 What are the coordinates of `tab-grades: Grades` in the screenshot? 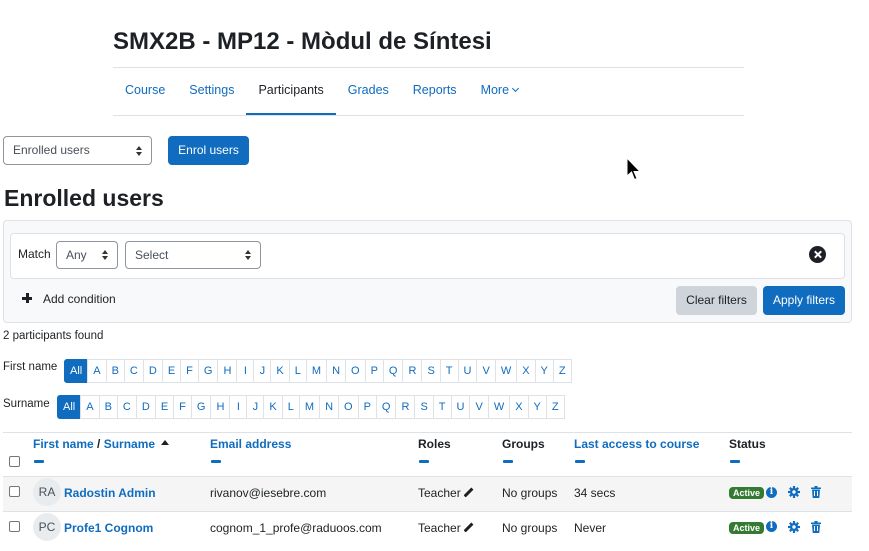 It's located at (368, 91).